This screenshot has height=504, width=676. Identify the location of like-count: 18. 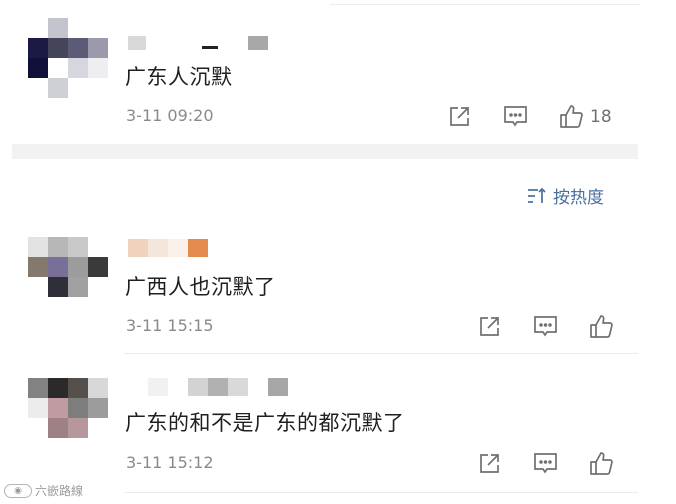
(601, 116).